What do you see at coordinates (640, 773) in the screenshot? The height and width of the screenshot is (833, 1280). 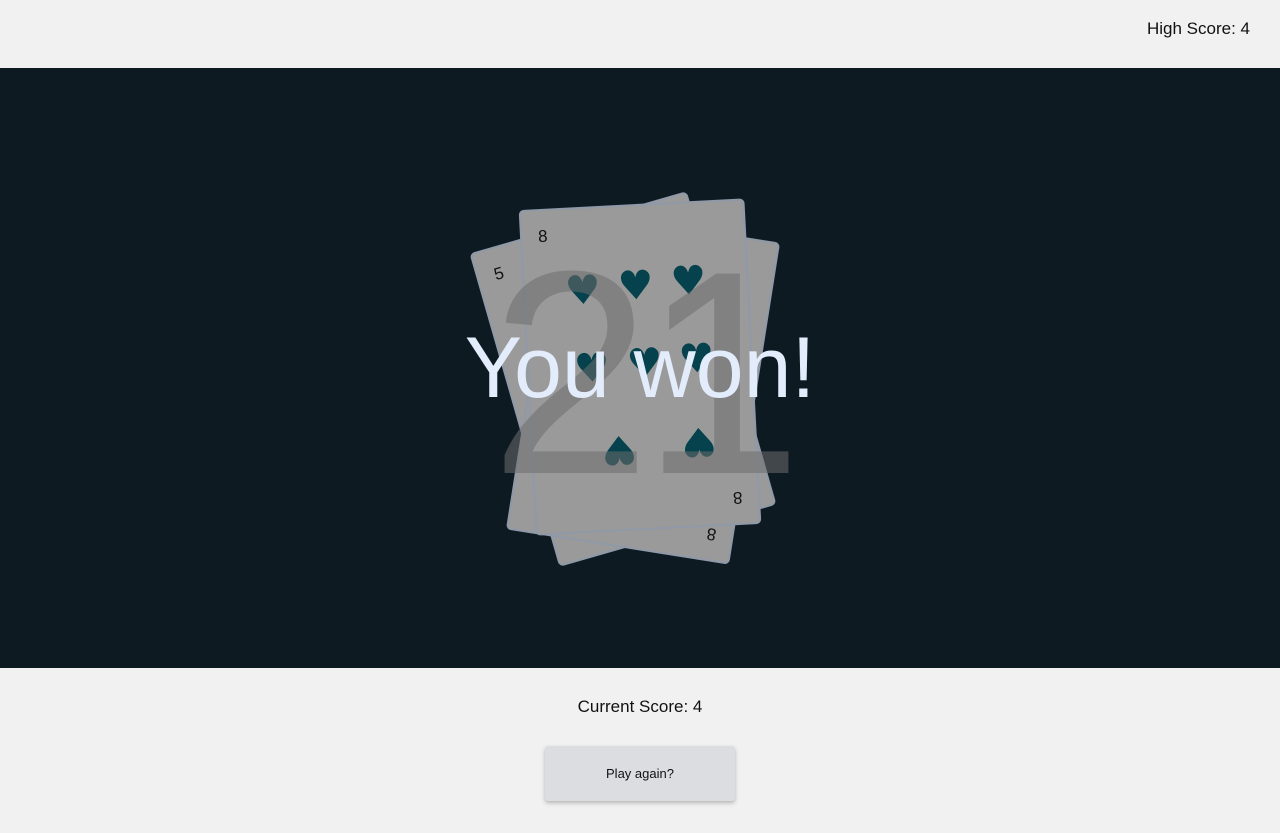 I see `play-again-button: Play again?` at bounding box center [640, 773].